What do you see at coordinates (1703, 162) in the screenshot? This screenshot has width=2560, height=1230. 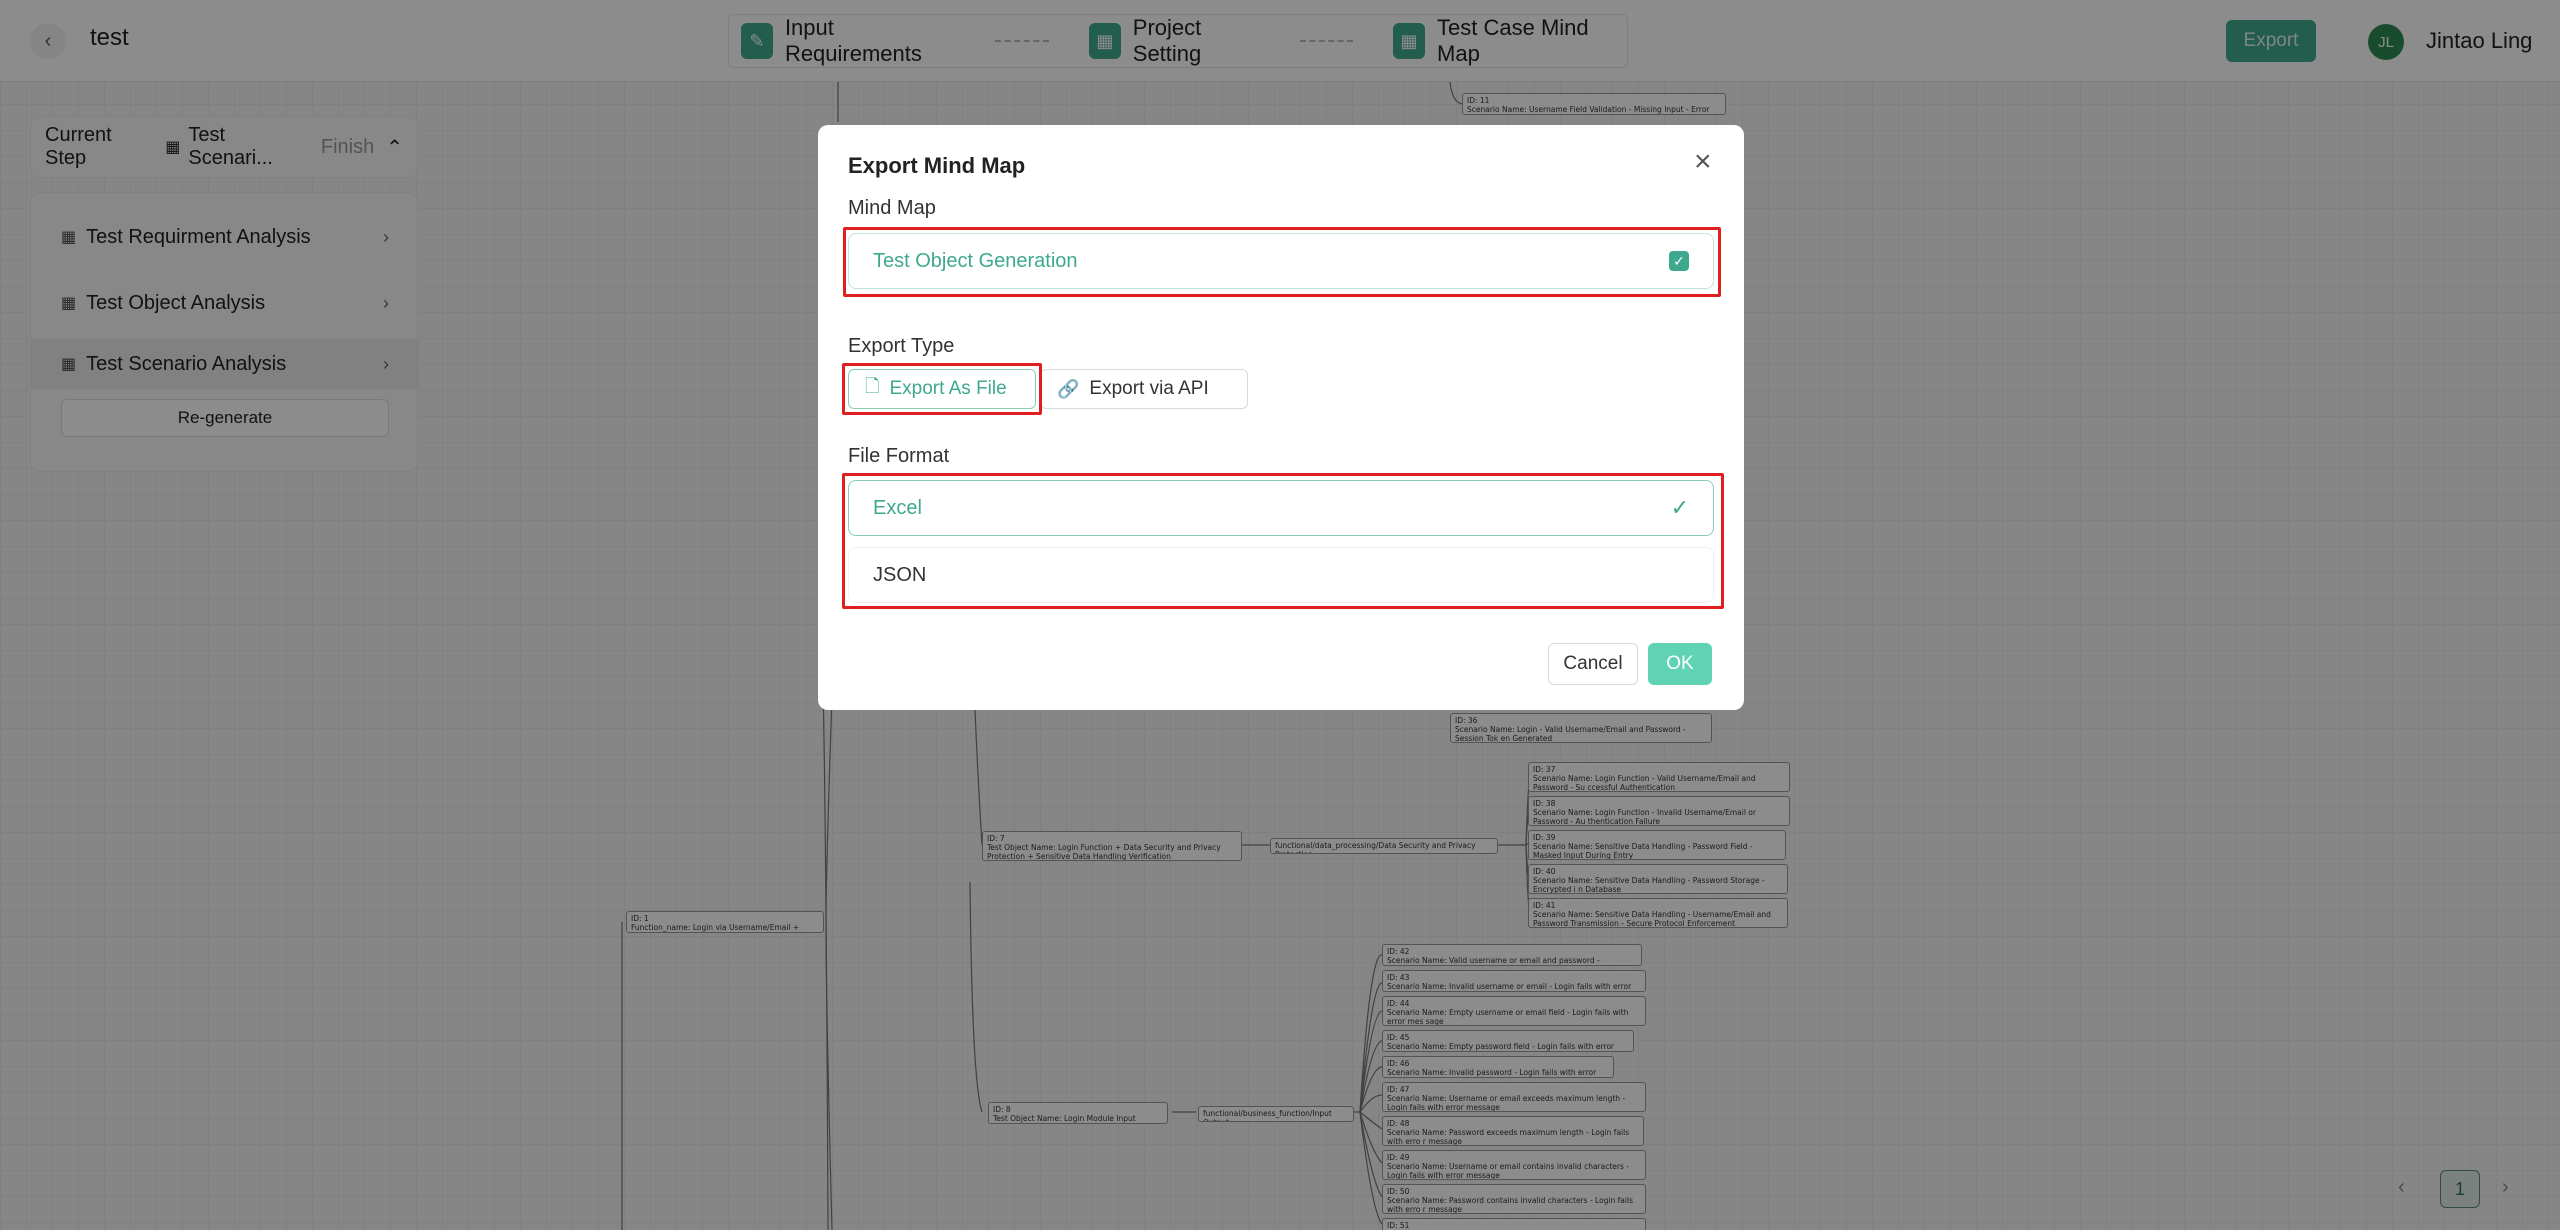 I see `close-icon: ×` at bounding box center [1703, 162].